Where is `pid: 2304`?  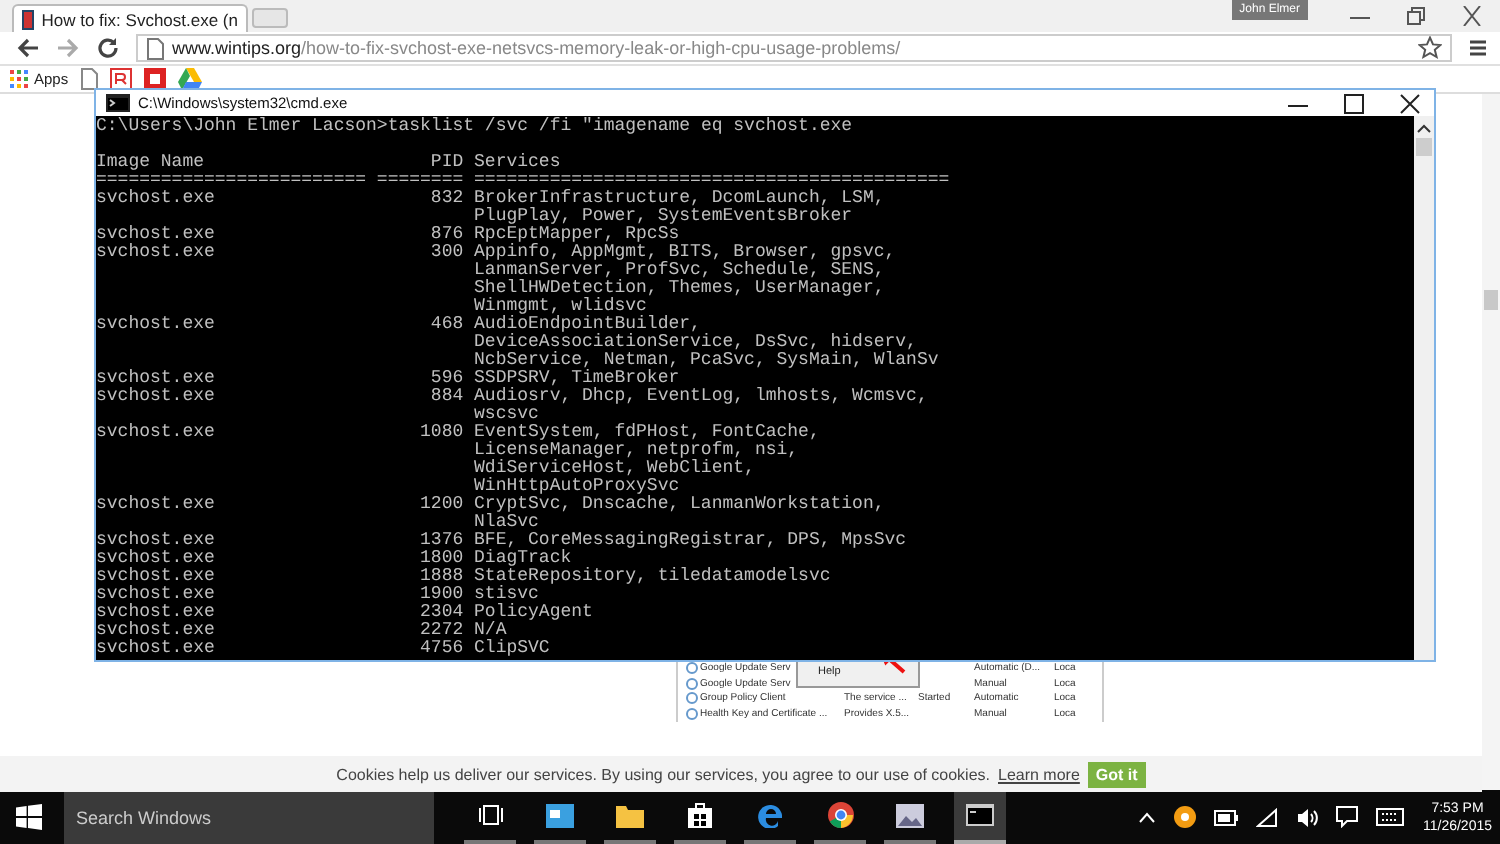
pid: 2304 is located at coordinates (441, 613).